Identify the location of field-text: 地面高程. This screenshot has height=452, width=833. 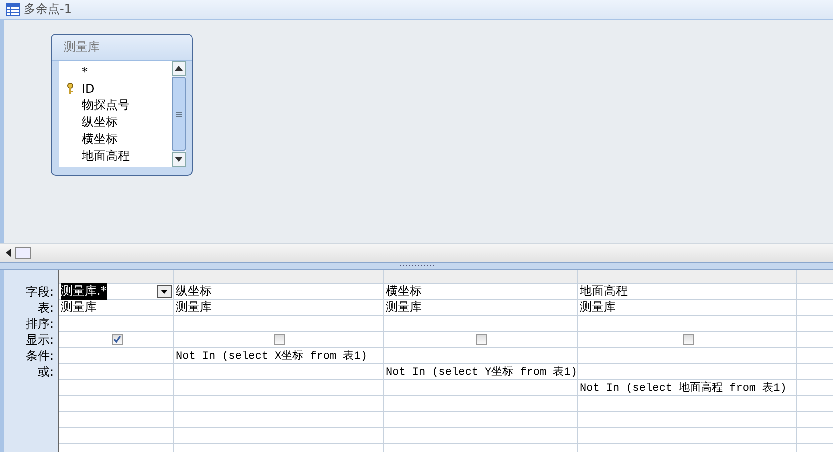
(604, 291).